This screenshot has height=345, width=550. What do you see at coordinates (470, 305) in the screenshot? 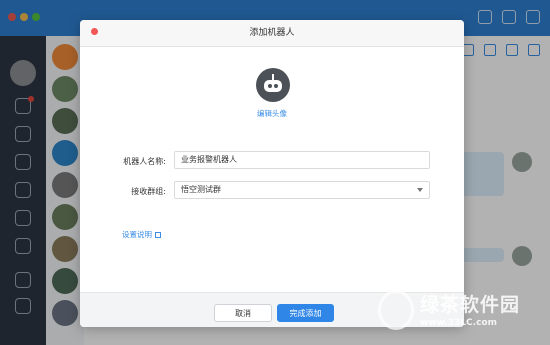
I see `watermark-brand: 绿茶软件园` at bounding box center [470, 305].